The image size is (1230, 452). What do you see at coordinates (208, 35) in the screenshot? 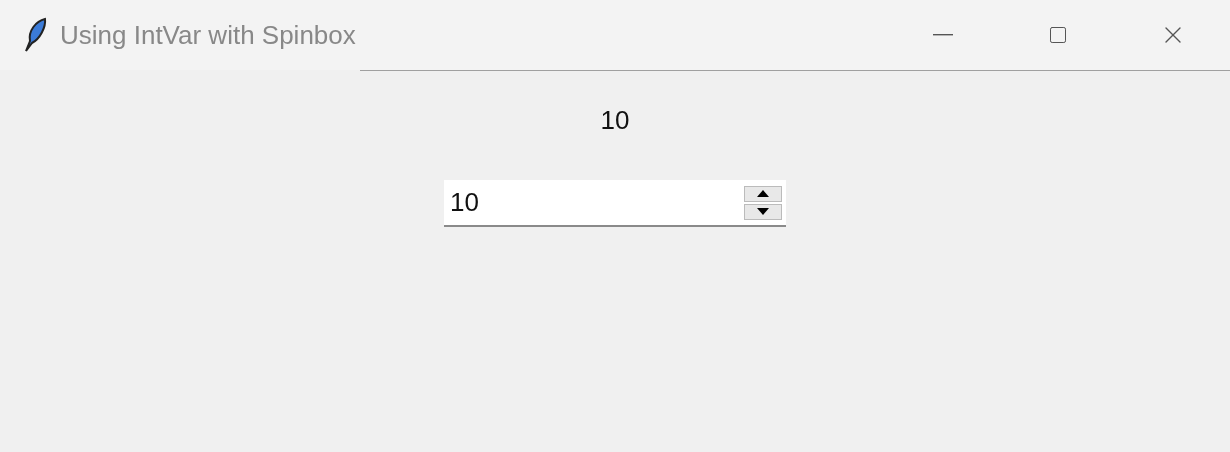
I see `window-title: Using IntVar with Spinbox` at bounding box center [208, 35].